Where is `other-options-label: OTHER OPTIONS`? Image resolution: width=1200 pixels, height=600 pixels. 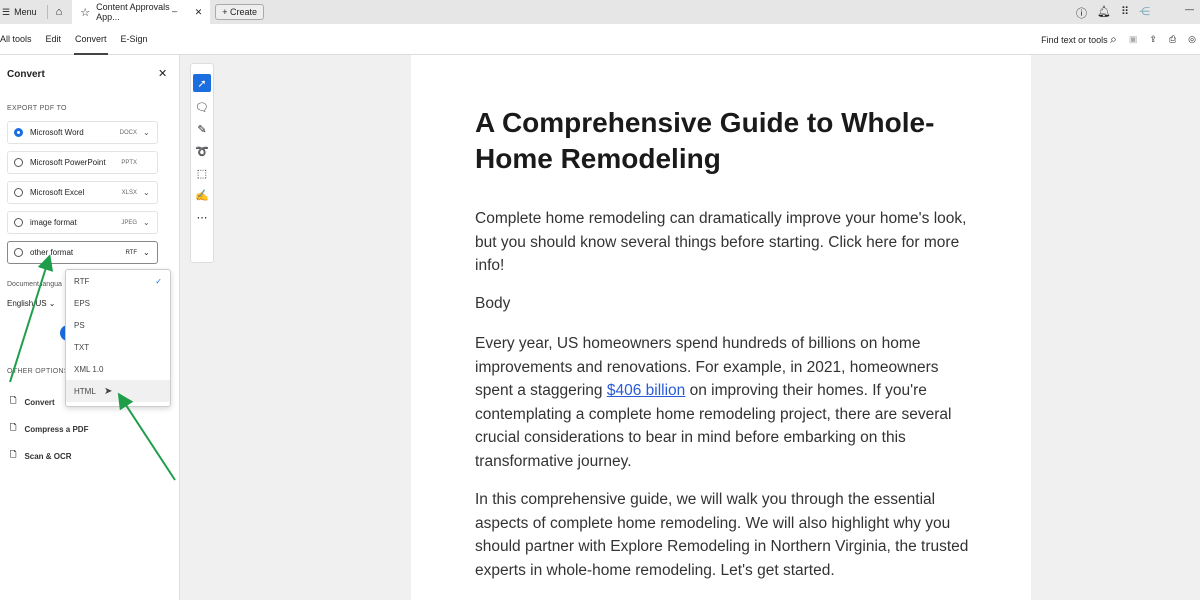
other-options-label: OTHER OPTIONS is located at coordinates (38, 371).